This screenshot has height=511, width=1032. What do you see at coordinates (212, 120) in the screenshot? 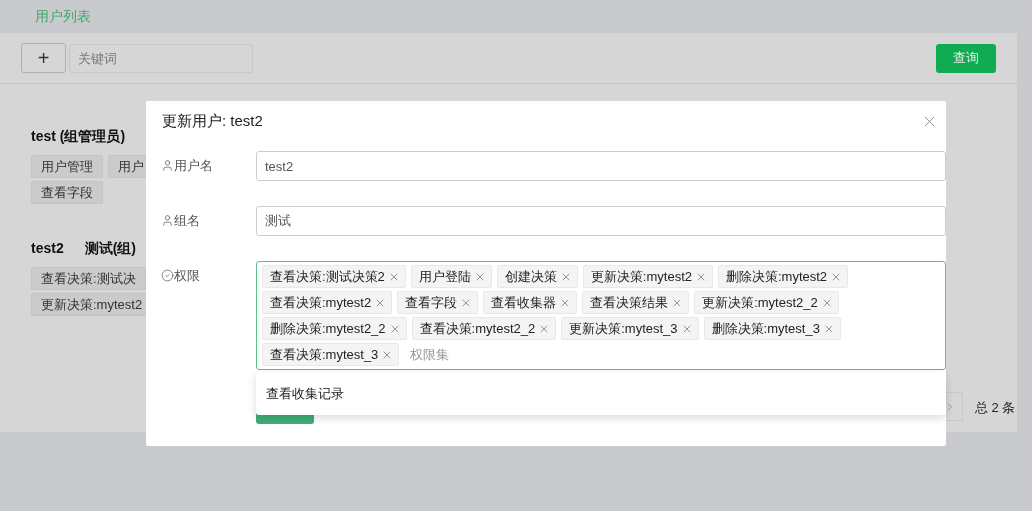
I see `dialog-title: 更新用户: test2` at bounding box center [212, 120].